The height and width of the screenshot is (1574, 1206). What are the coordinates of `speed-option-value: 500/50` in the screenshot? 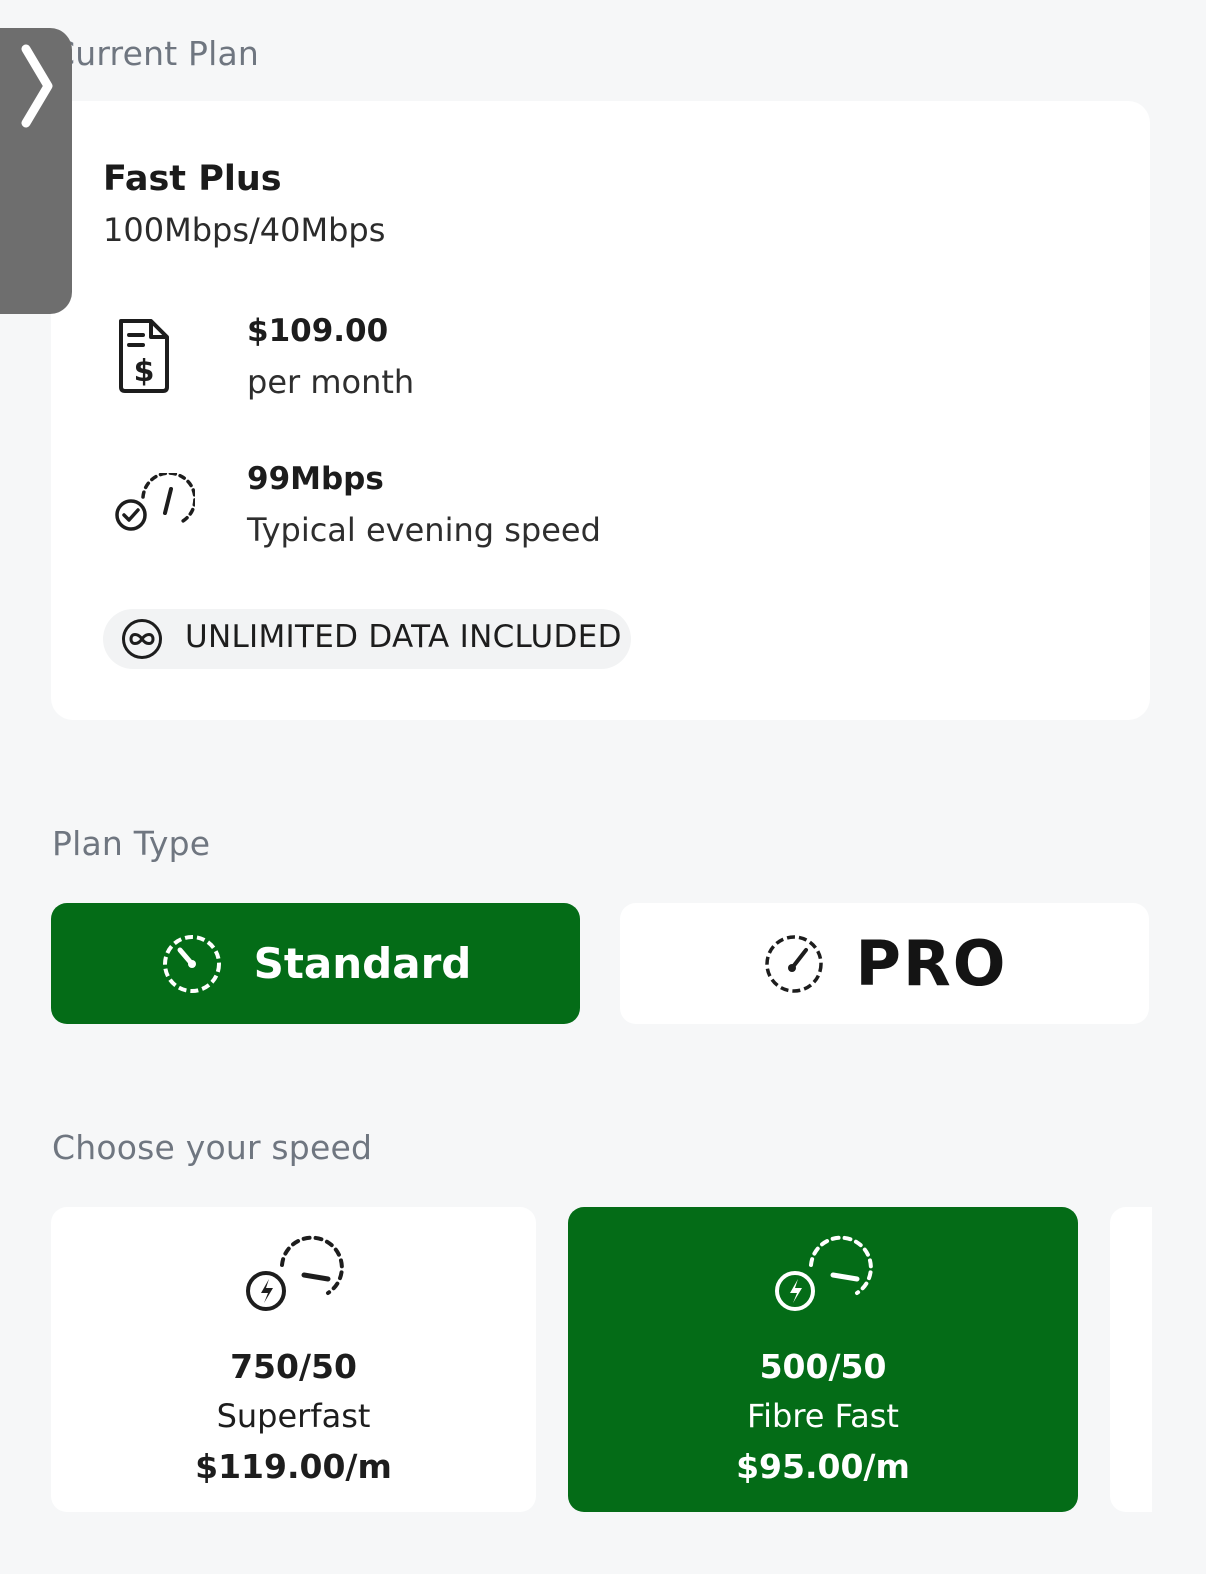 It's located at (823, 1366).